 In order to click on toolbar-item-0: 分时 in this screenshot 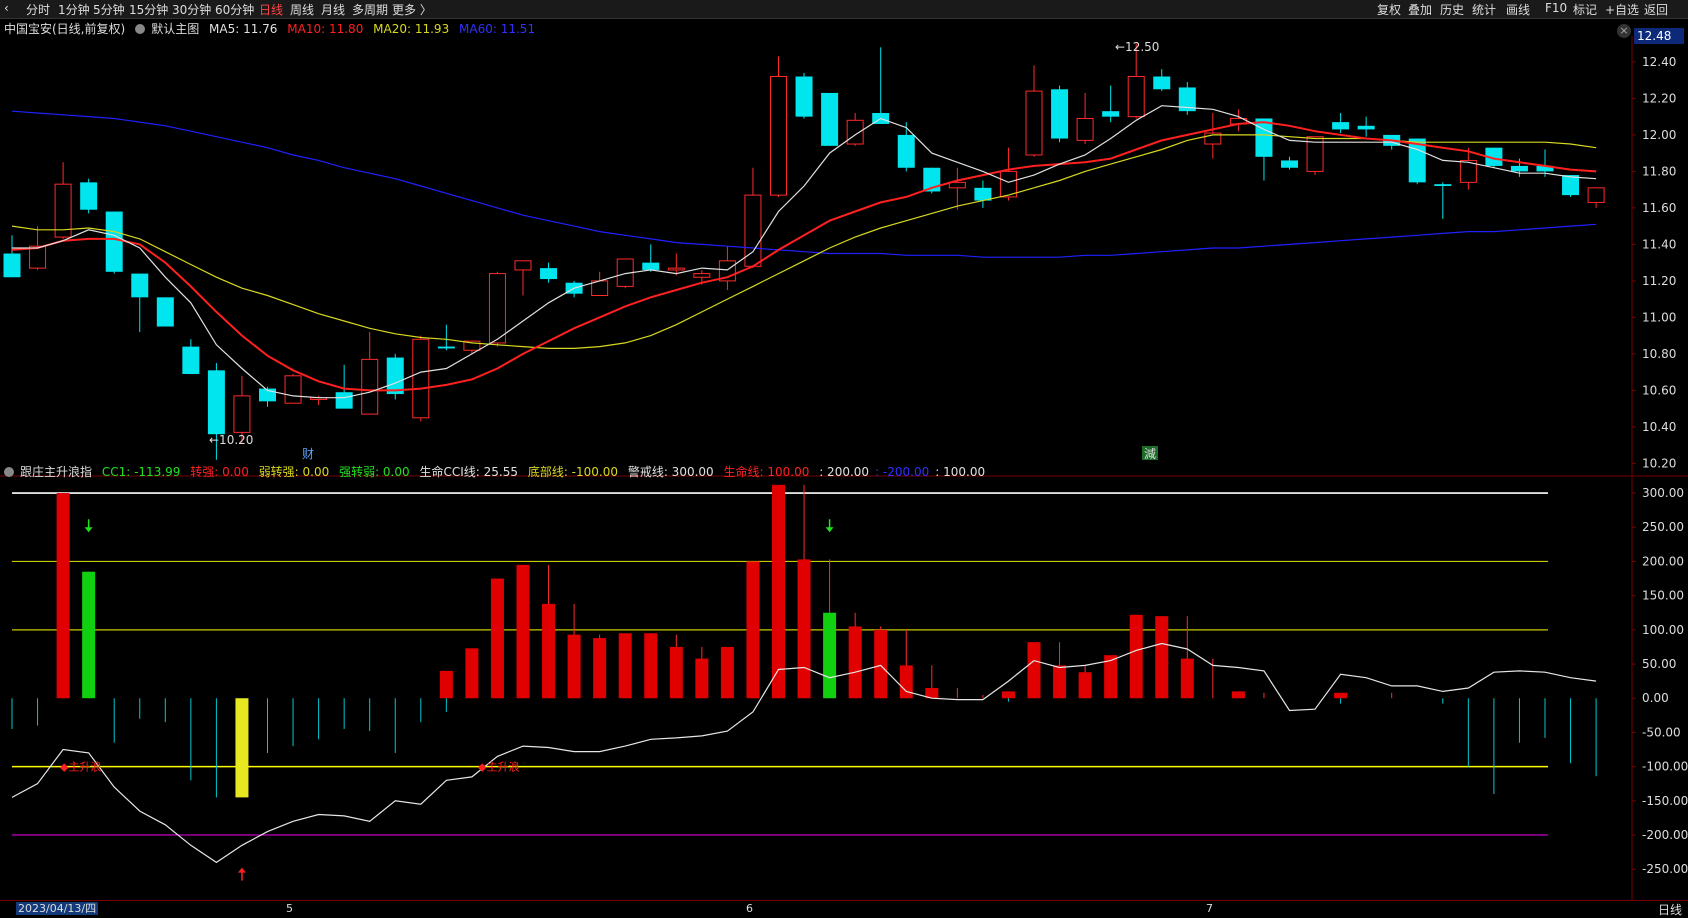, I will do `click(38, 9)`.